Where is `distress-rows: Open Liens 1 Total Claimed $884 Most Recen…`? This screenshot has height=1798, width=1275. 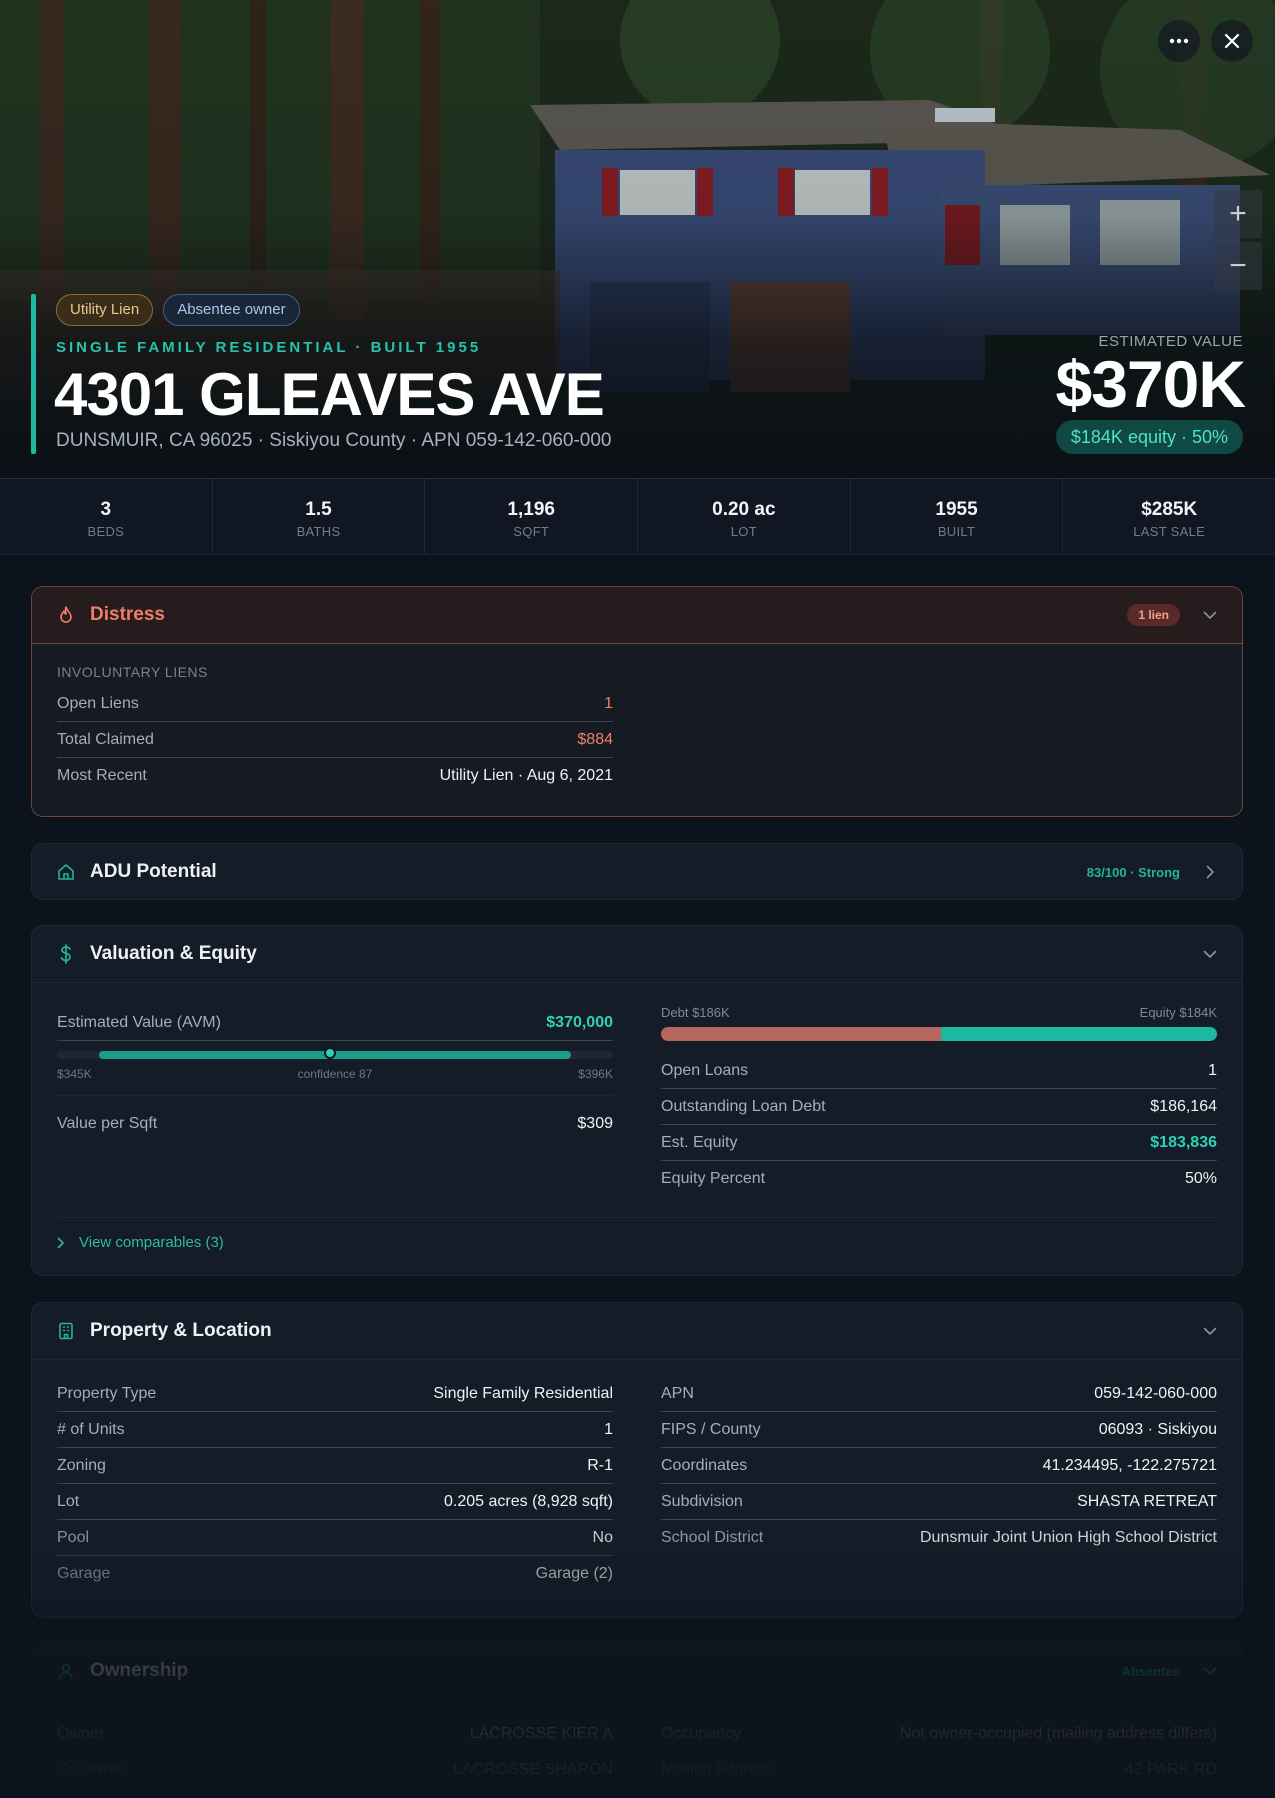 distress-rows: Open Liens 1 Total Claimed $884 Most Recen… is located at coordinates (335, 740).